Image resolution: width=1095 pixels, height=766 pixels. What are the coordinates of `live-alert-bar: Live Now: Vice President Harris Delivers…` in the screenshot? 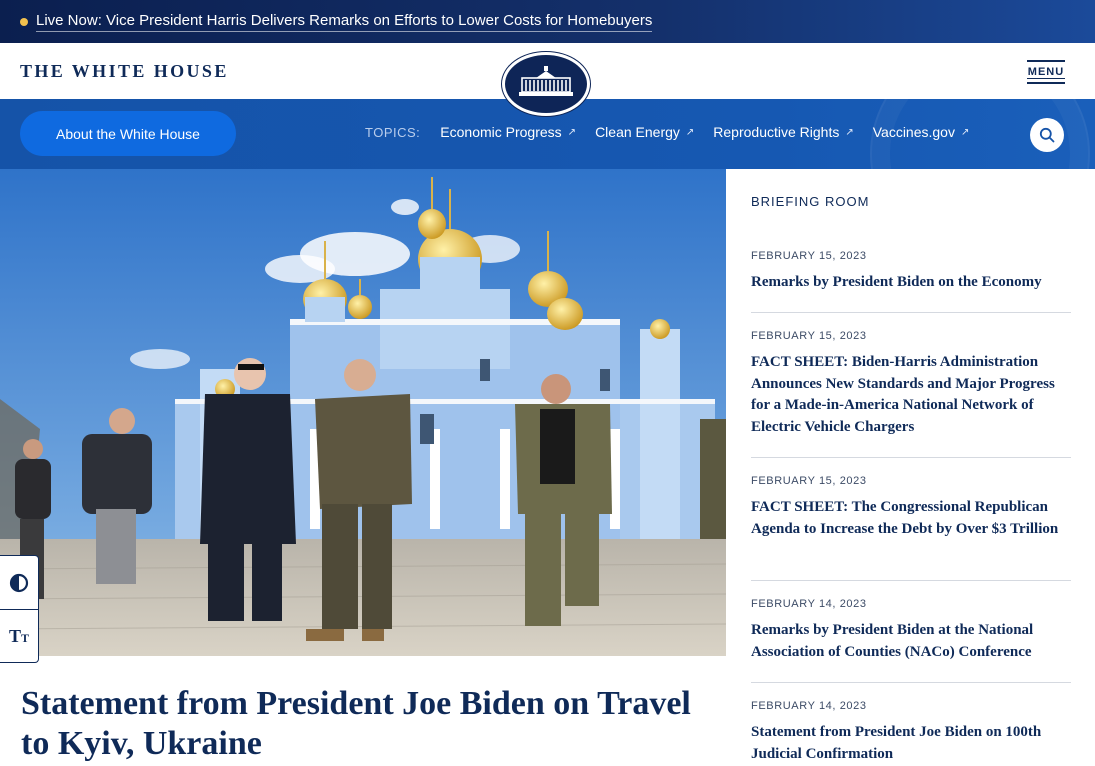 It's located at (547, 21).